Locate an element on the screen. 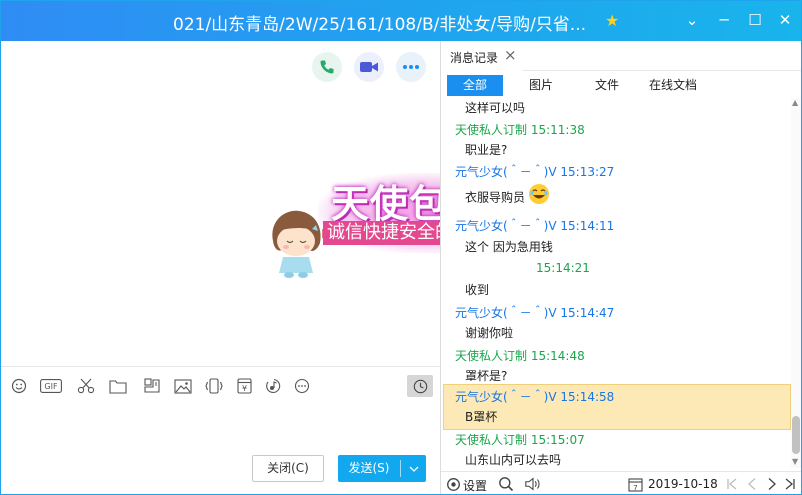  maximize-button: ☐ is located at coordinates (755, 20).